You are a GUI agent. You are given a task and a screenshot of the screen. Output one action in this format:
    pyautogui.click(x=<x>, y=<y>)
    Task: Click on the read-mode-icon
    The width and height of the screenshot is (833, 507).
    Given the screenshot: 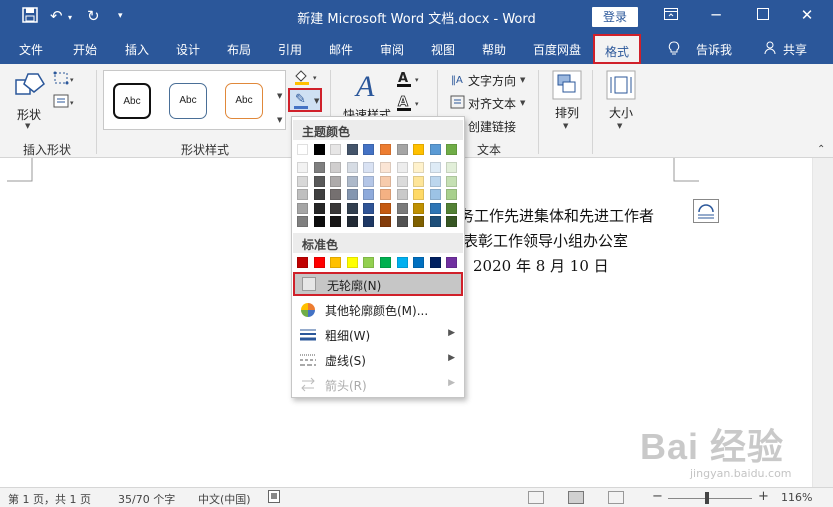 What is the action you would take?
    pyautogui.click(x=536, y=497)
    